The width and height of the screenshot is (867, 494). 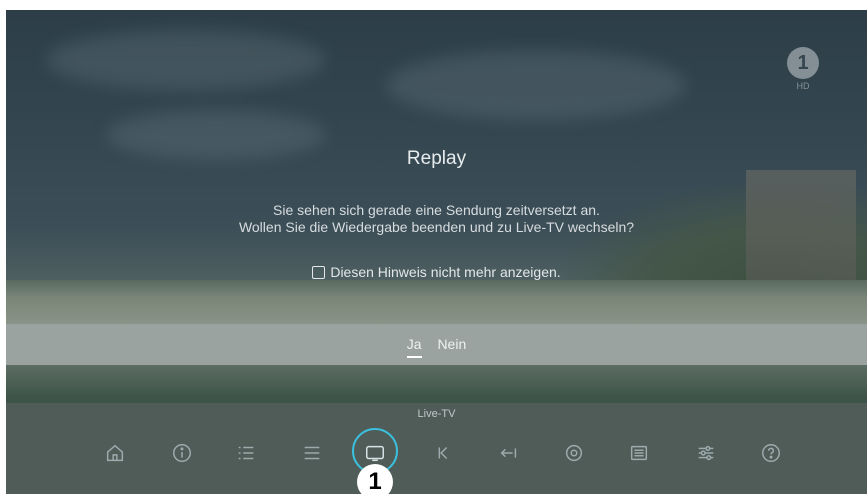 I want to click on checkbox, so click(x=319, y=272).